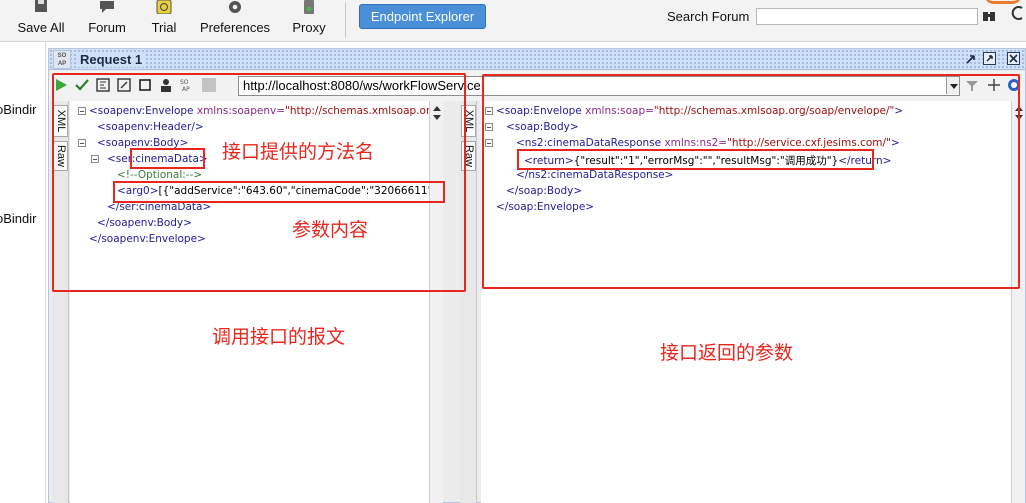 The width and height of the screenshot is (1026, 503). Describe the element at coordinates (41, 6) in the screenshot. I see `save-all-icon` at that location.